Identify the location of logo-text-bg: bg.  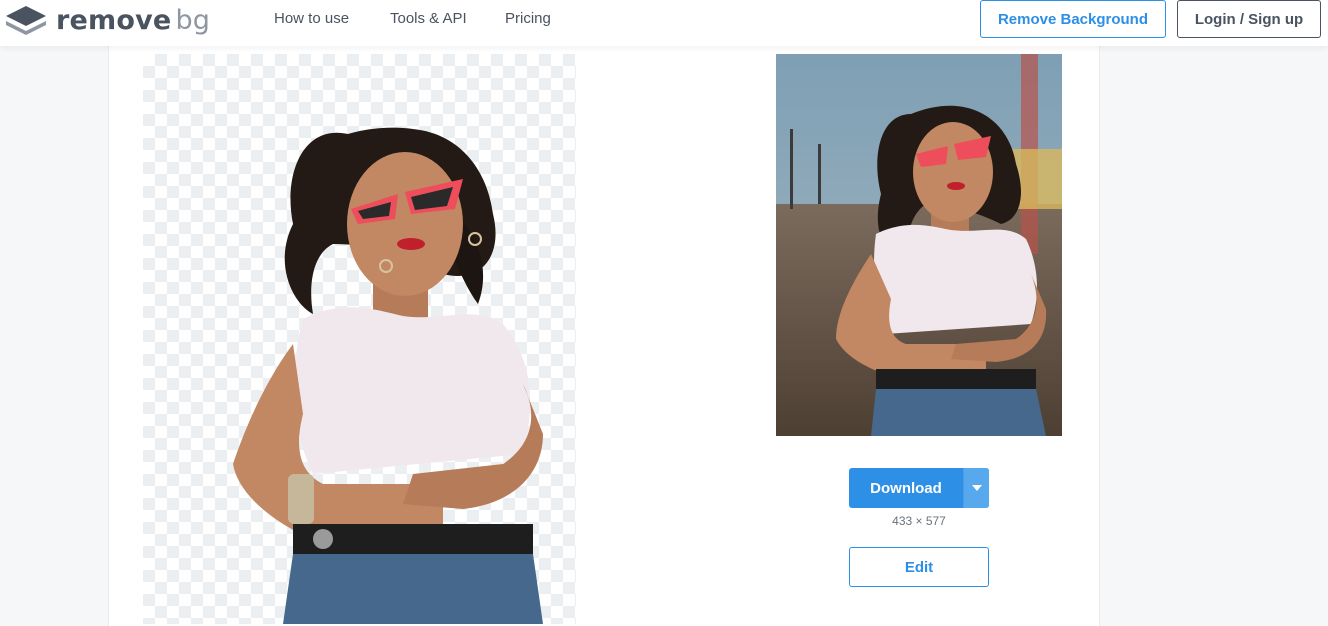
(193, 20).